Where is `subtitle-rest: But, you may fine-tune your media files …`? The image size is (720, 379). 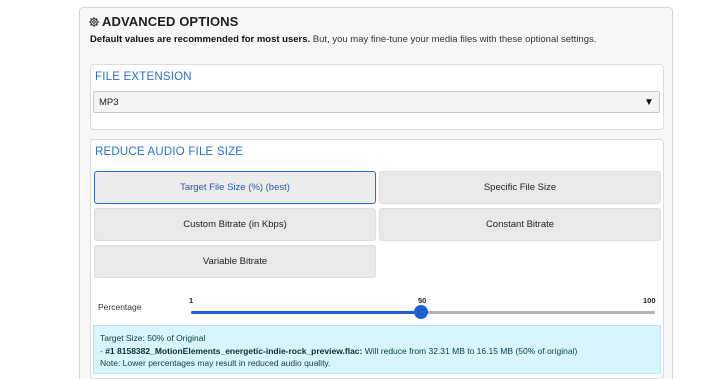
subtitle-rest: But, you may fine-tune your media files … is located at coordinates (453, 39).